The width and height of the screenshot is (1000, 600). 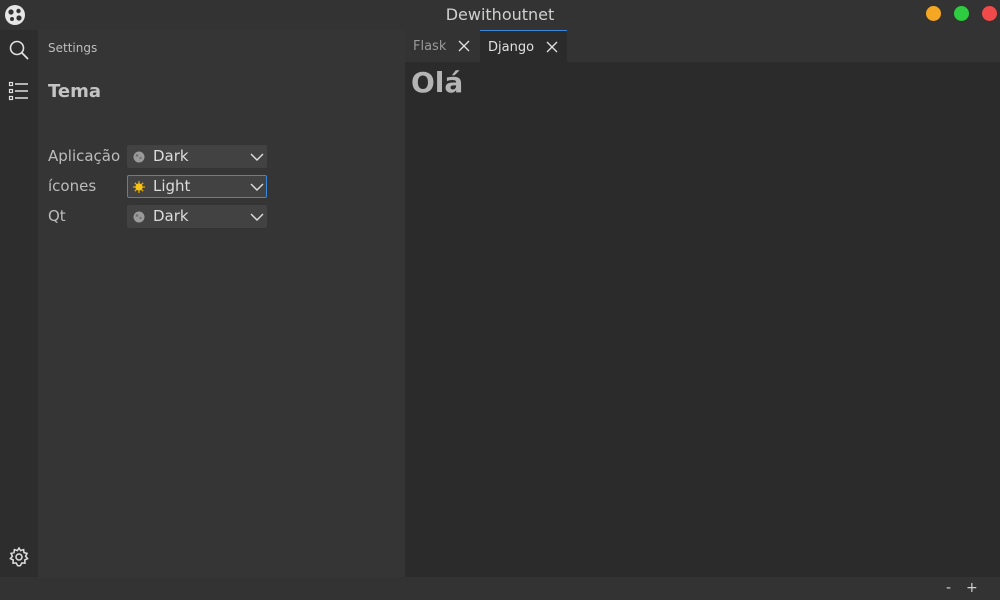 I want to click on activity-bar, so click(x=19, y=303).